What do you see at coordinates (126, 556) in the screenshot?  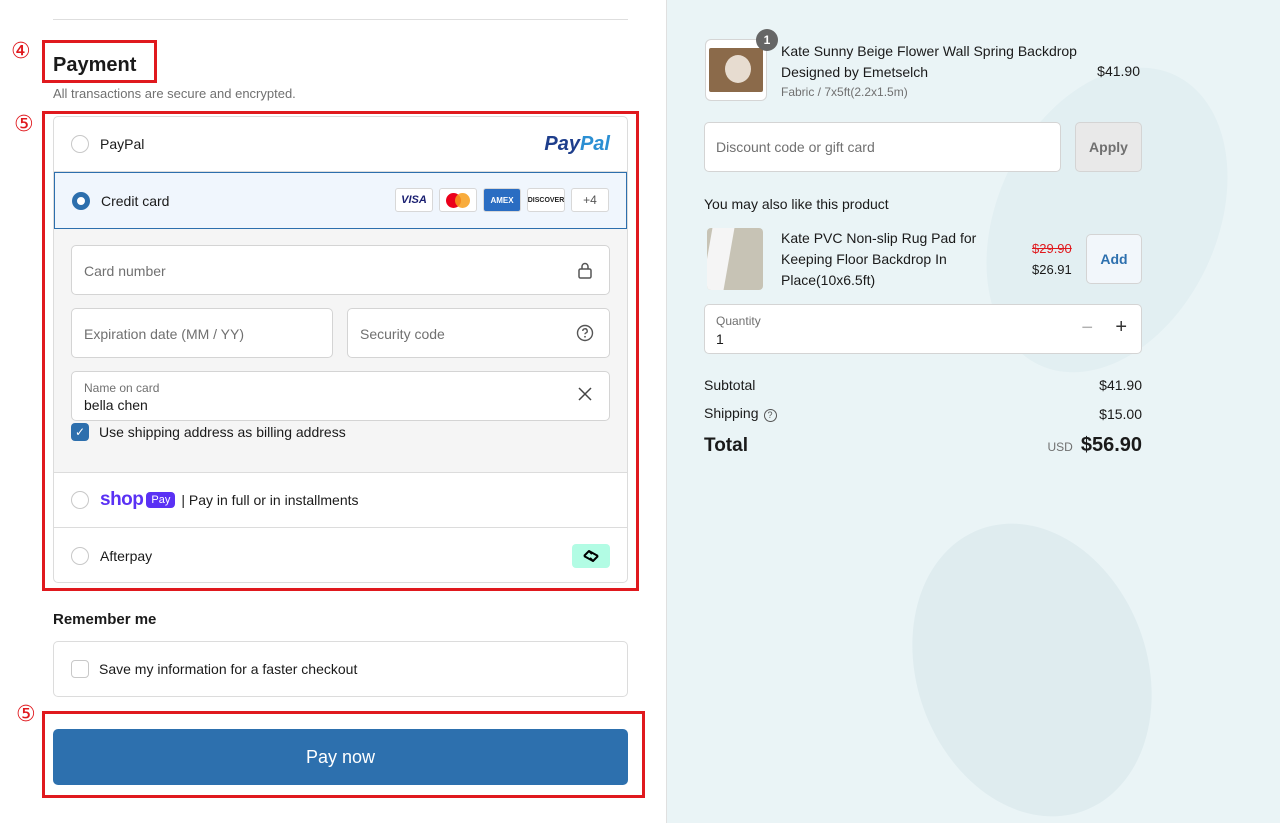 I see `afterpay-label: Afterpay` at bounding box center [126, 556].